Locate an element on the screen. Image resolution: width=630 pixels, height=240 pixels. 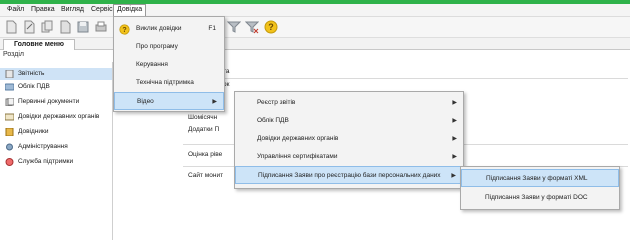
menu-service: Сервіс is located at coordinates (102, 10).